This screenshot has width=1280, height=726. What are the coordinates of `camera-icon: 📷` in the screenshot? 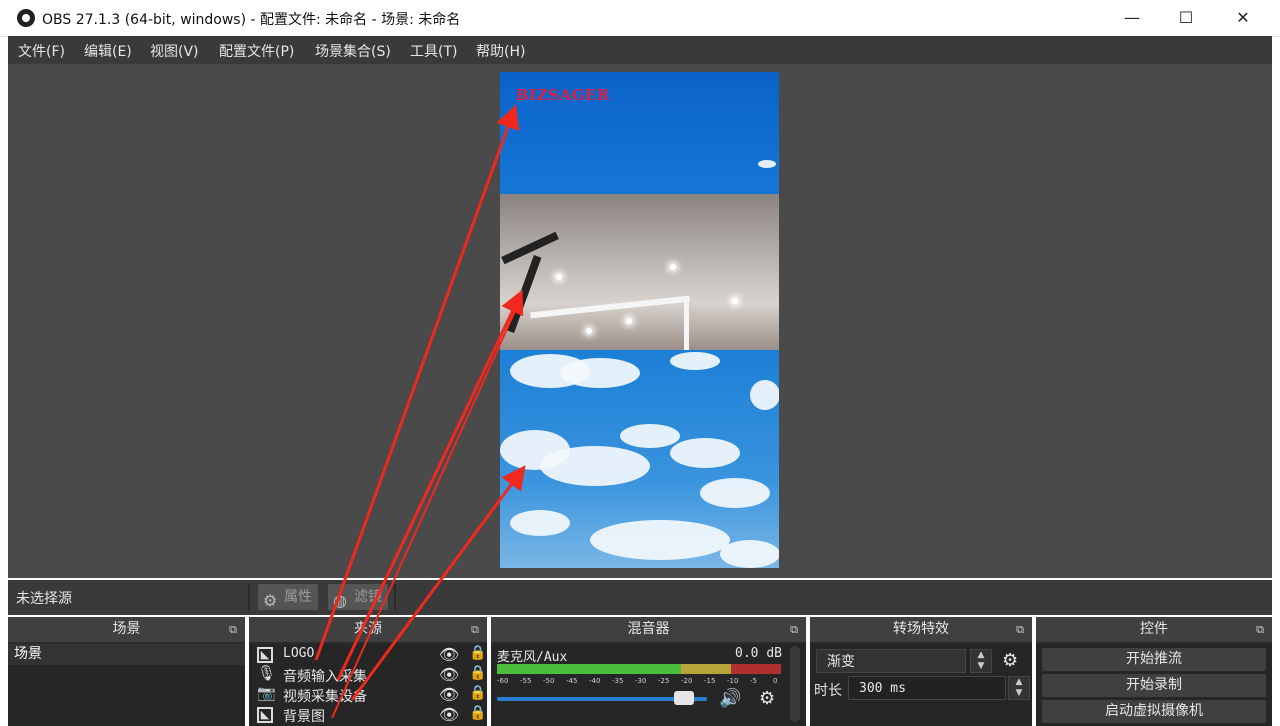 It's located at (266, 693).